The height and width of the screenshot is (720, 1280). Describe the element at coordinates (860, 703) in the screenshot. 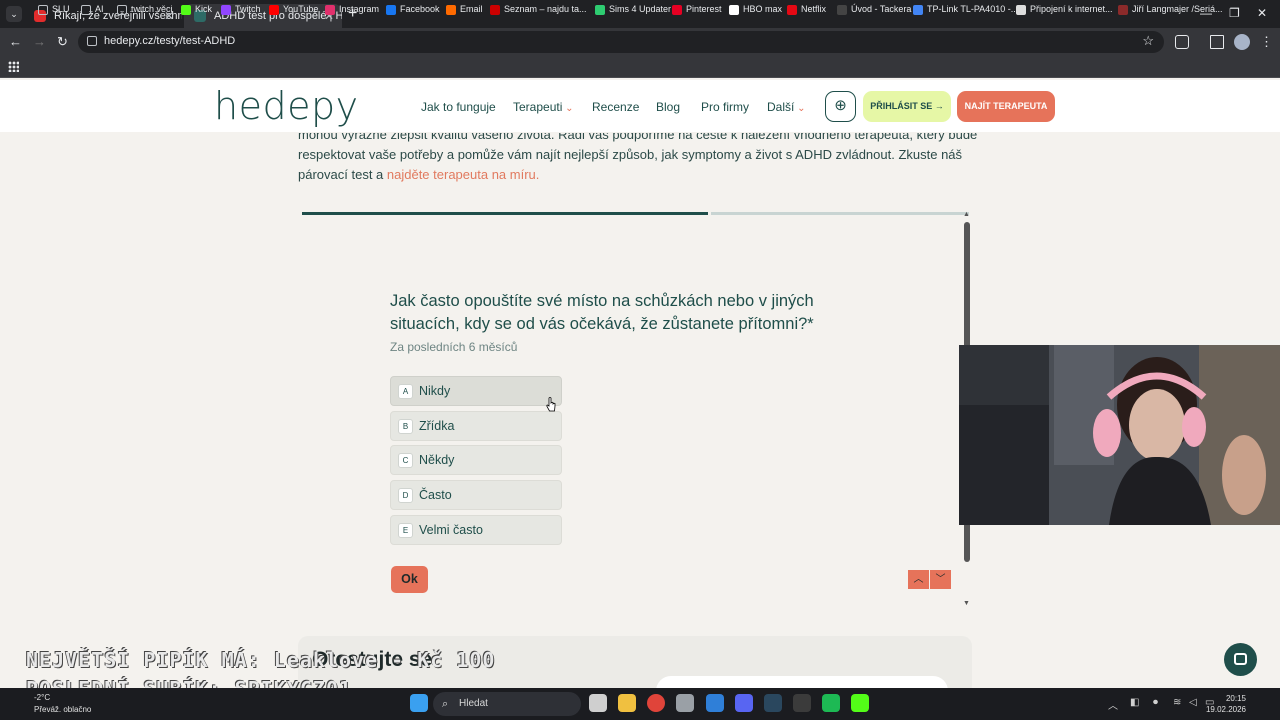

I see `kick-icon` at that location.